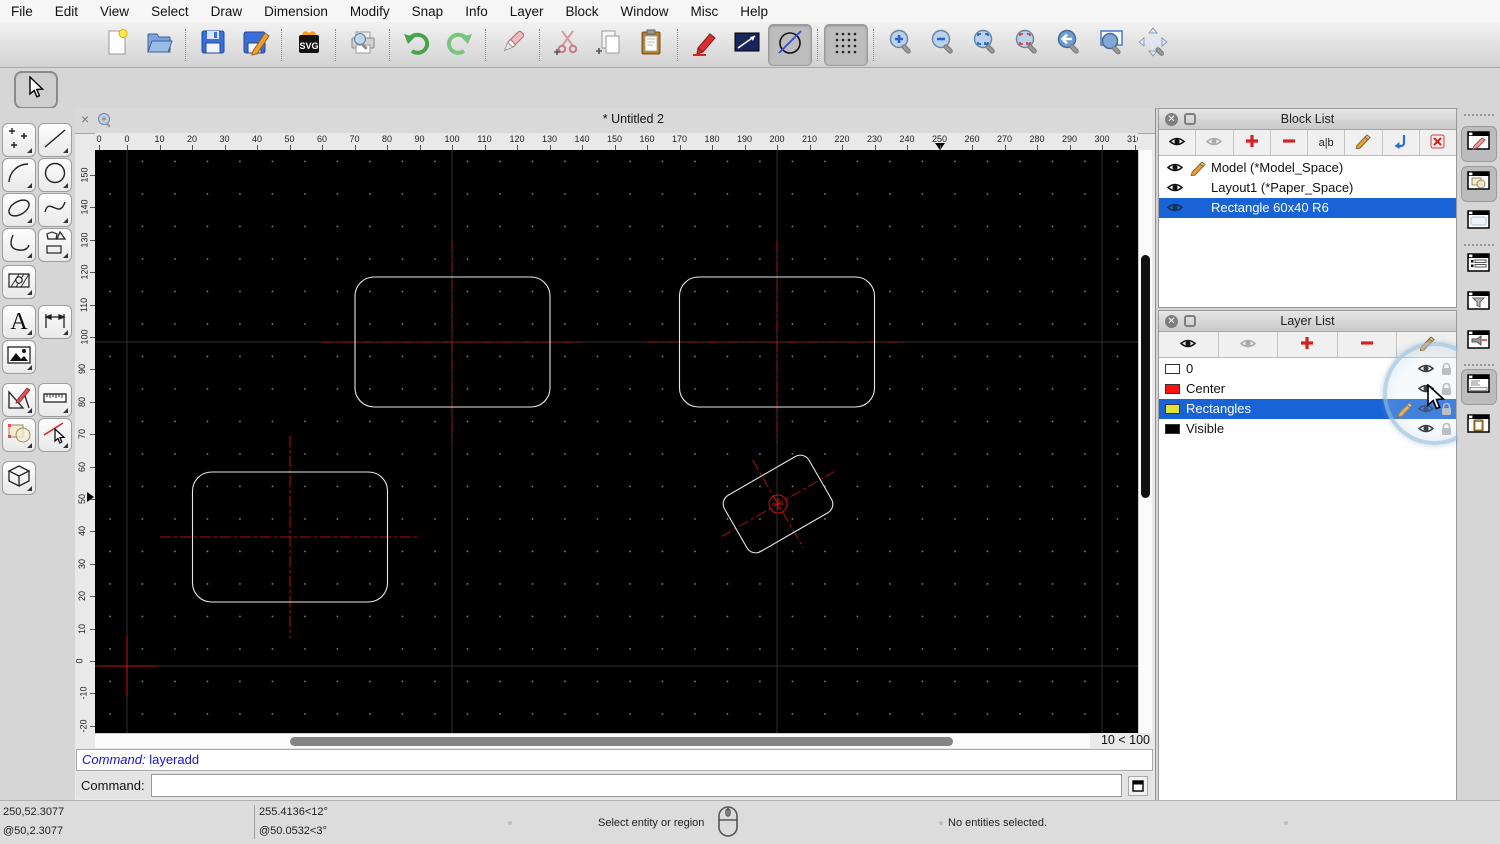 Image resolution: width=1500 pixels, height=844 pixels. What do you see at coordinates (901, 45) in the screenshot?
I see `zoom-in-button` at bounding box center [901, 45].